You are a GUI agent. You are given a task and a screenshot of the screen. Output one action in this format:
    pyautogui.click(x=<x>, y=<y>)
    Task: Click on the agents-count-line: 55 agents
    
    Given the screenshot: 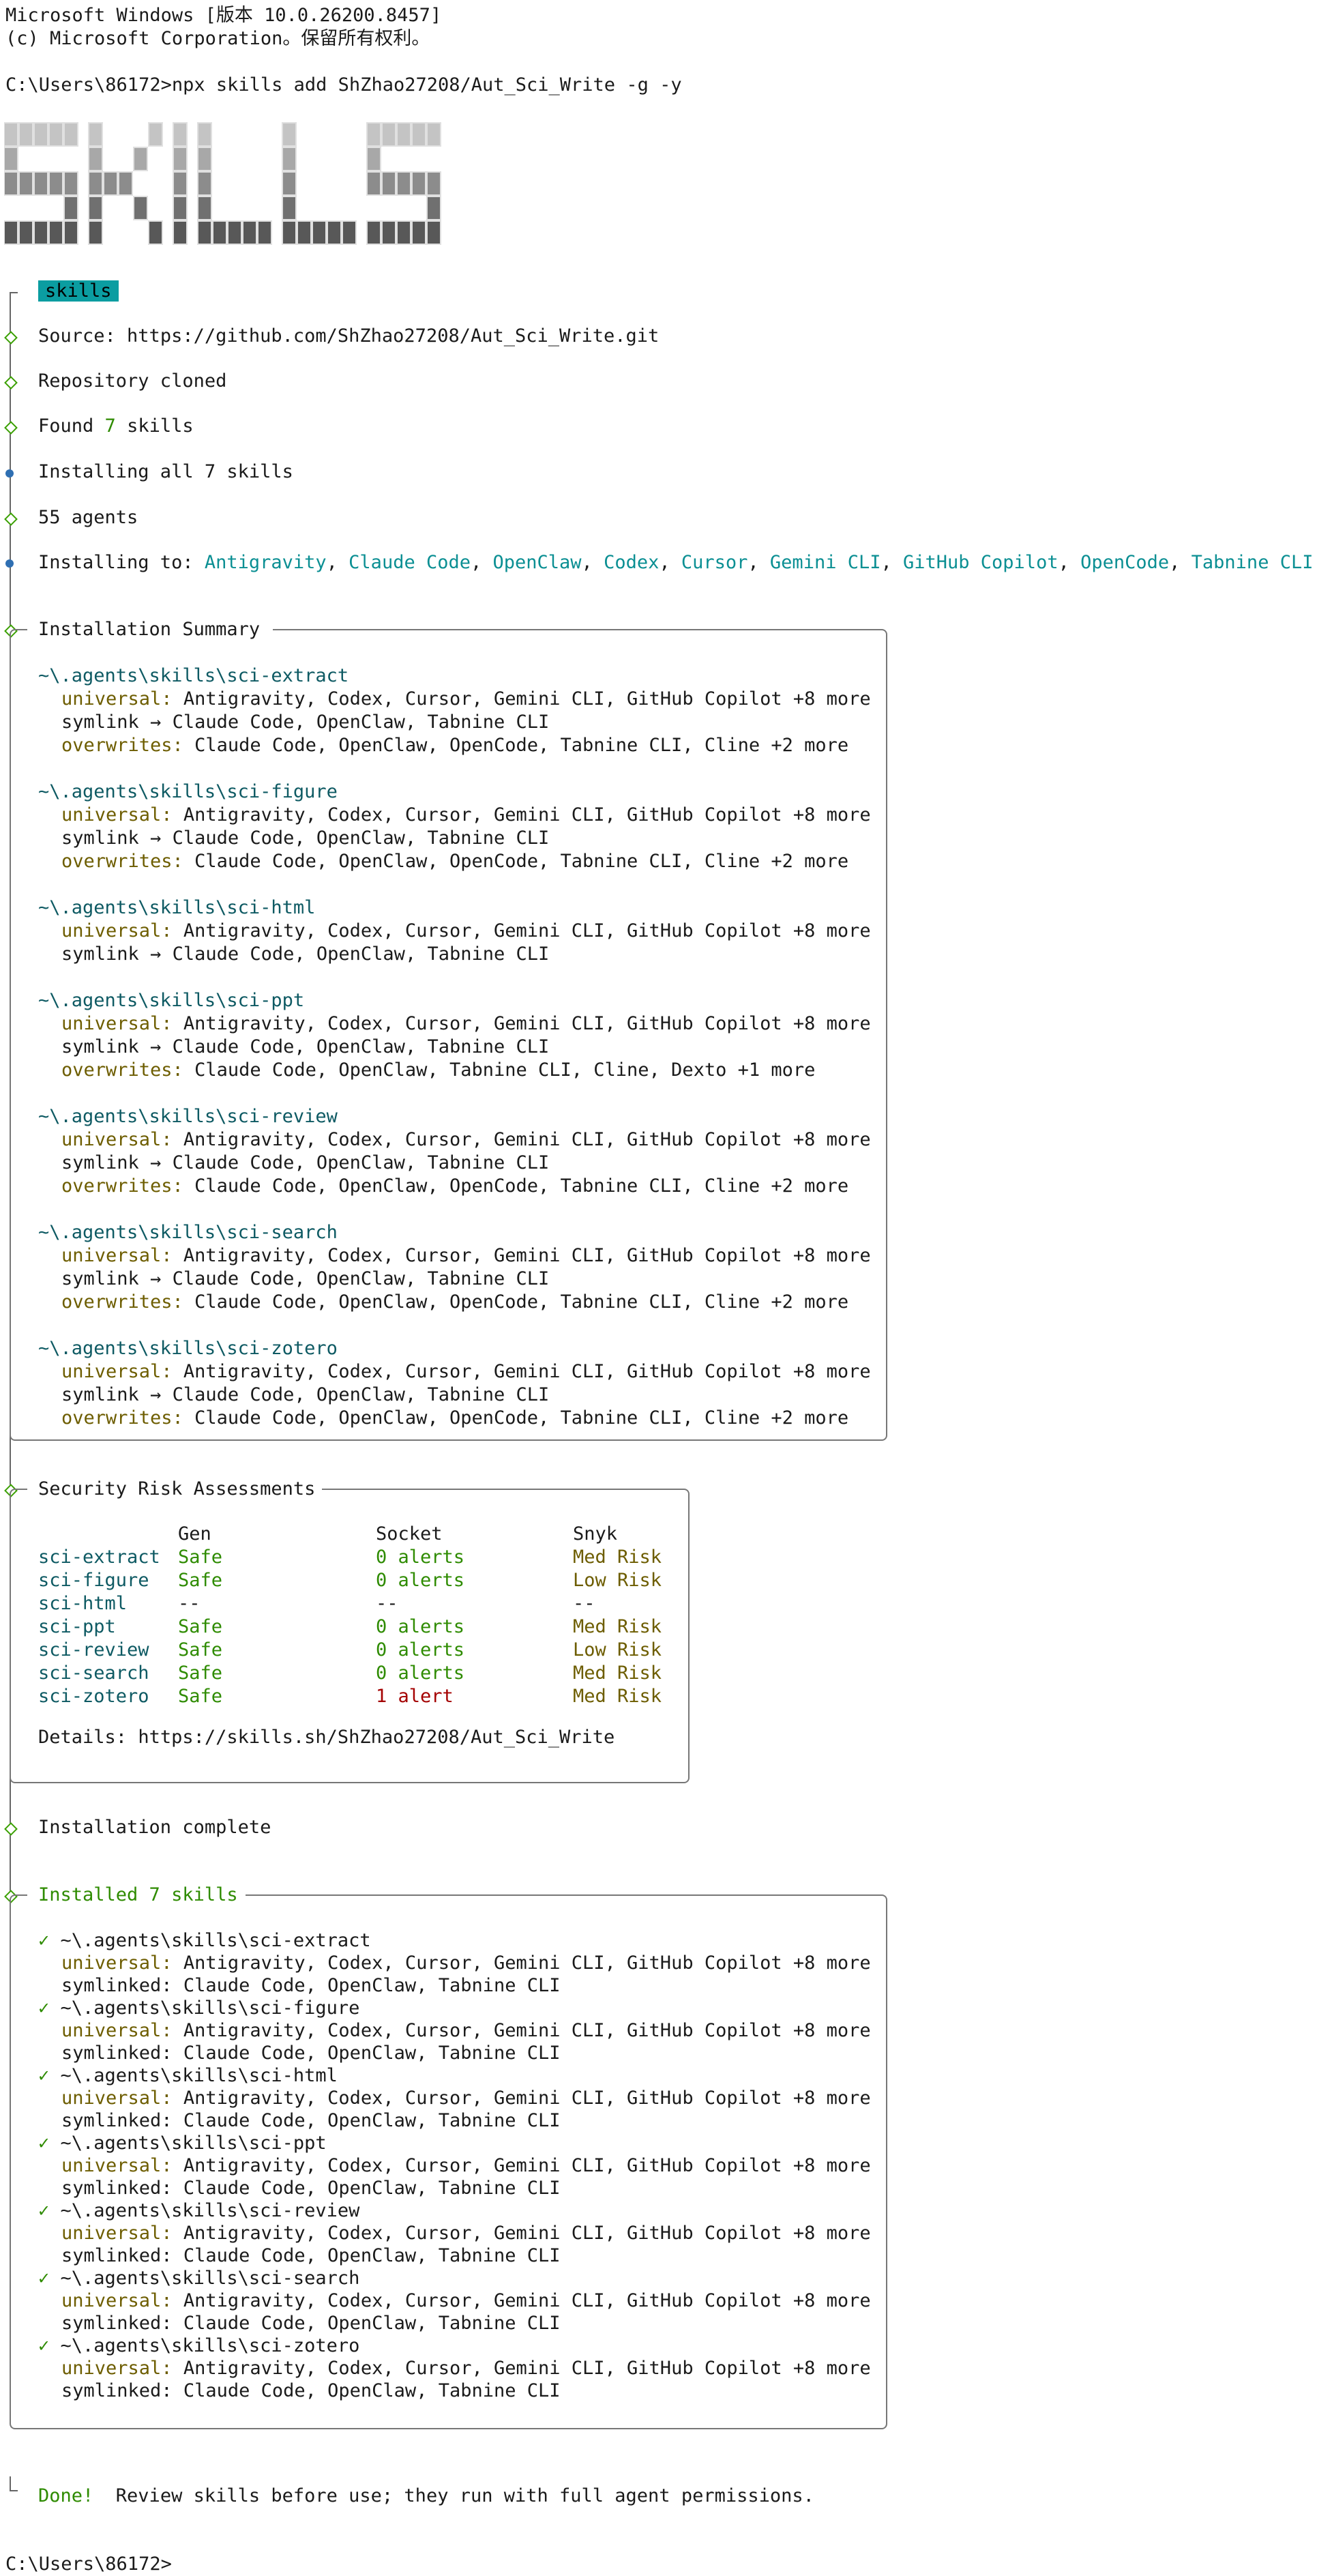 What is the action you would take?
    pyautogui.click(x=88, y=517)
    